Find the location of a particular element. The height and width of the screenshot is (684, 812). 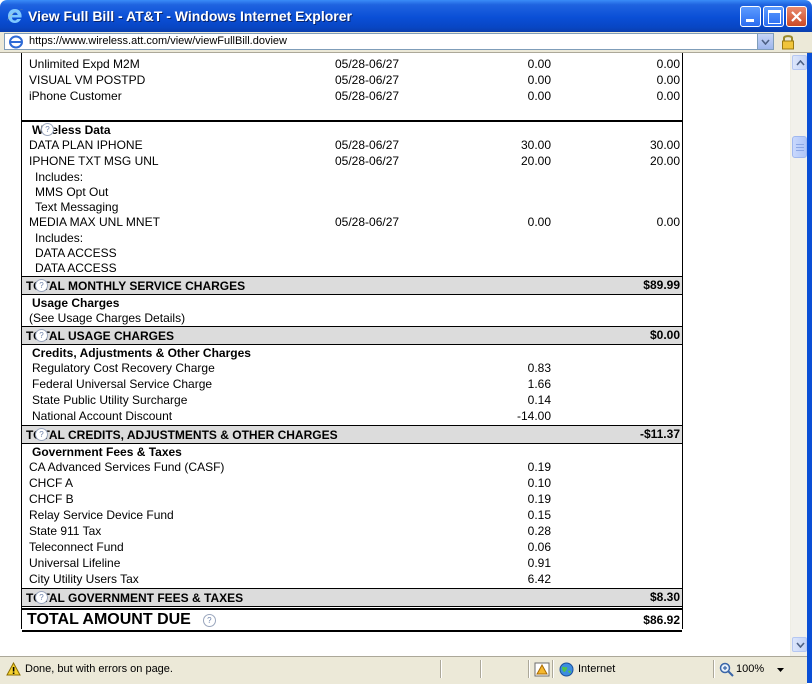

address-dropdown-button is located at coordinates (765, 41).